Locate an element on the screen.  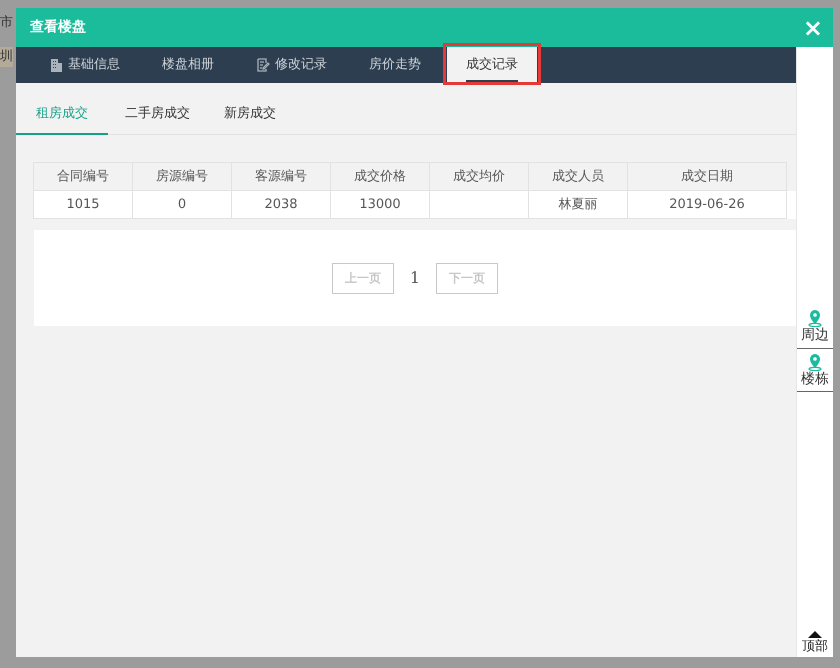
subtab: 新房成交 is located at coordinates (250, 114).